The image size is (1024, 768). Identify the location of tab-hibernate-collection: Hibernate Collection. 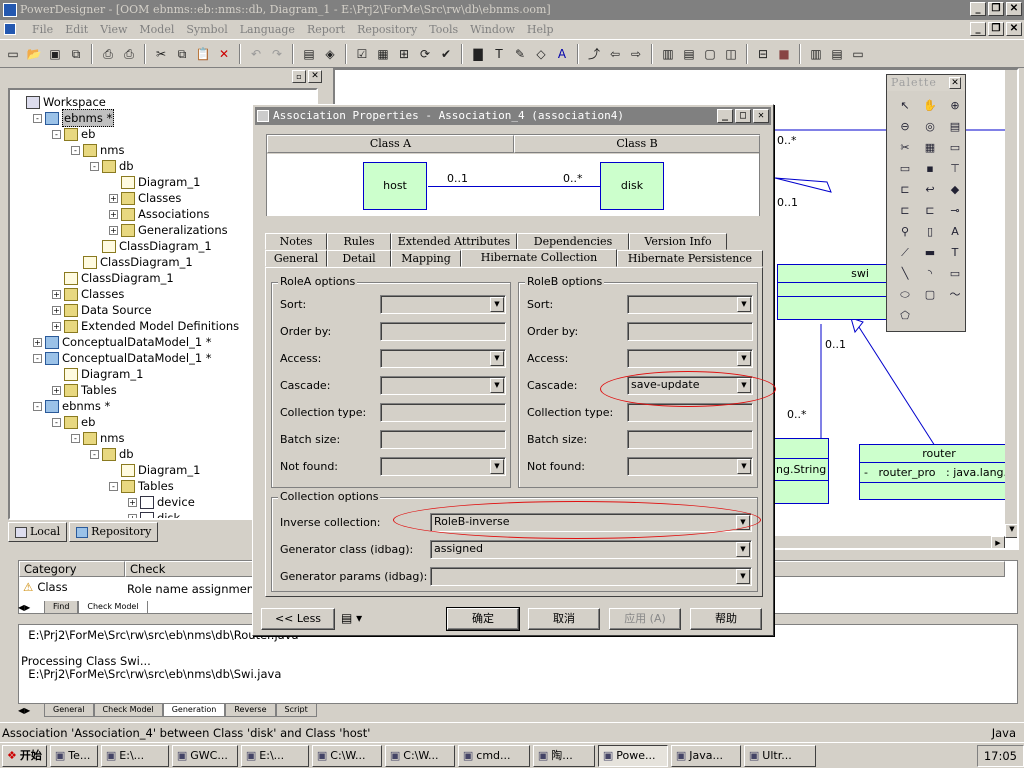
(539, 258).